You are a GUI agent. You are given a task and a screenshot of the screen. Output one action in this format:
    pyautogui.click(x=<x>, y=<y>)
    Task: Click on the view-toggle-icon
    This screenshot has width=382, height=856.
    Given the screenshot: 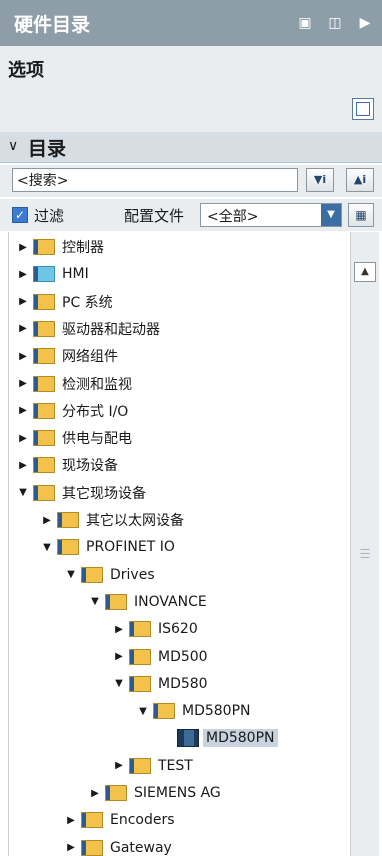 What is the action you would take?
    pyautogui.click(x=363, y=109)
    